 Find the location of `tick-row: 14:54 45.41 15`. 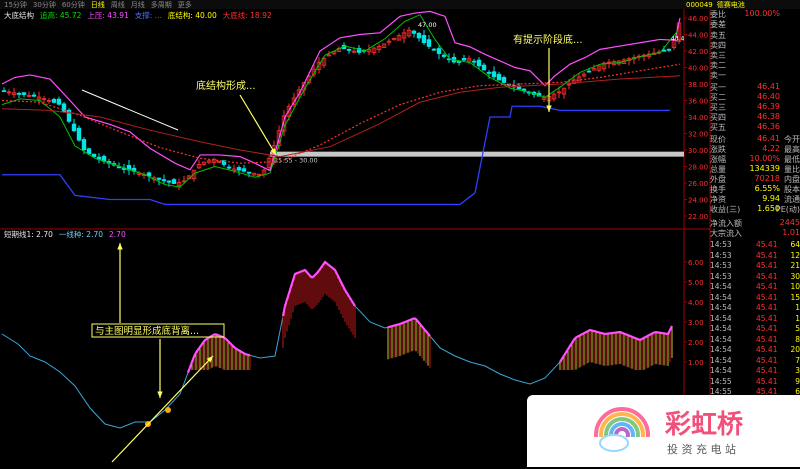

tick-row: 14:54 45.41 15 is located at coordinates (755, 298).